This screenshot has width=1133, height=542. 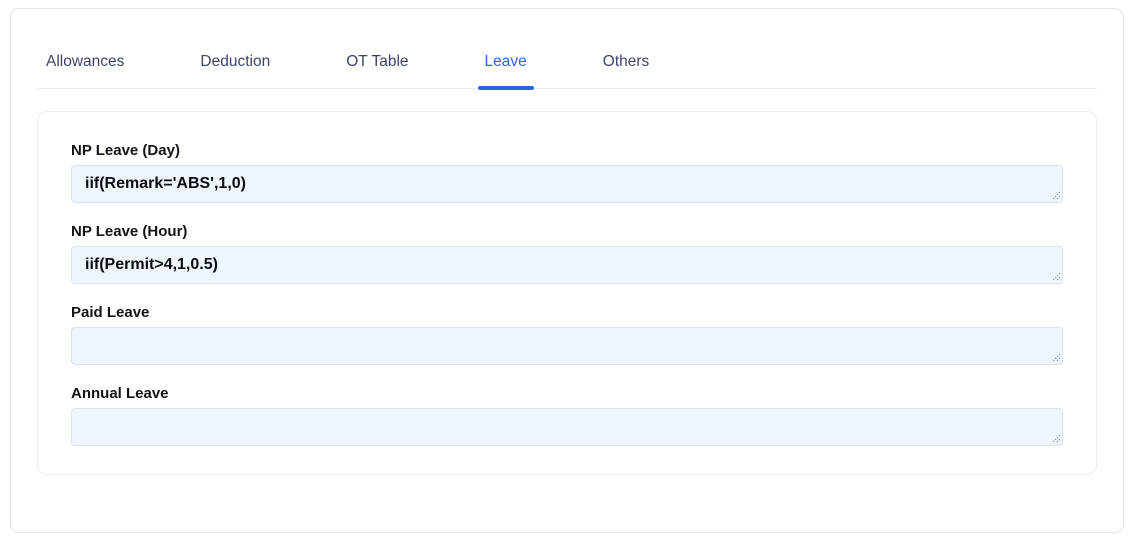 I want to click on np-leave-day-input-wrap: iif(Remark='ABS',1,0), so click(x=567, y=184).